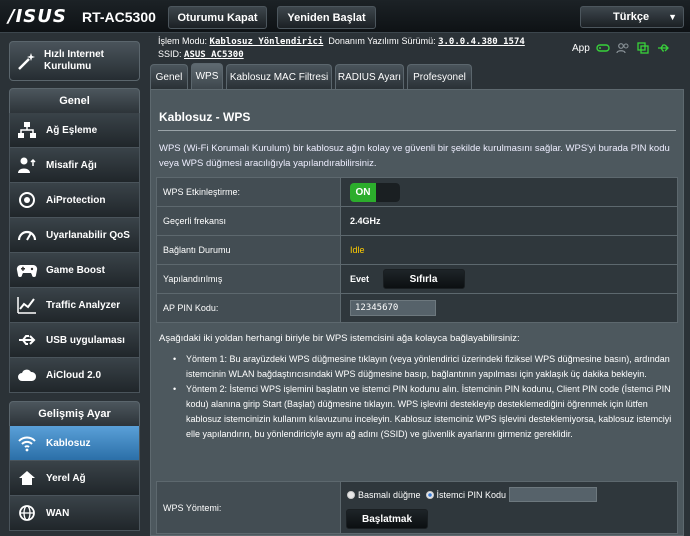 Image resolution: width=690 pixels, height=536 pixels. I want to click on sidebar-item-label: AiProtection, so click(76, 200).